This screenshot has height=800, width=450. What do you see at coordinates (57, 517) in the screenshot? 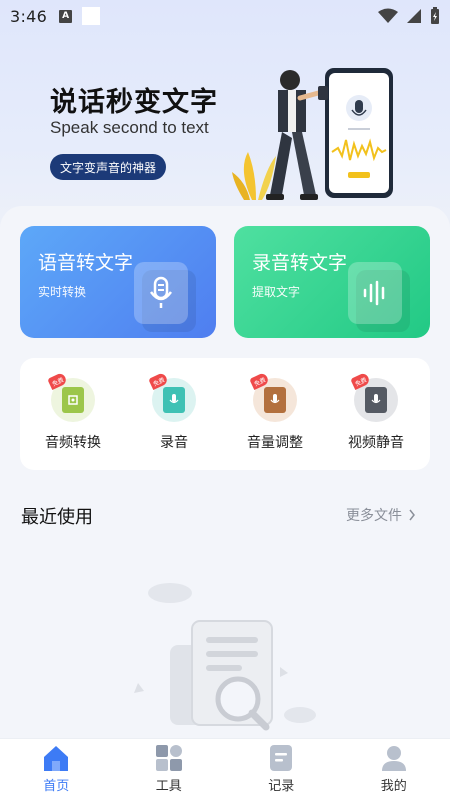
I see `recent-title: 最近使用` at bounding box center [57, 517].